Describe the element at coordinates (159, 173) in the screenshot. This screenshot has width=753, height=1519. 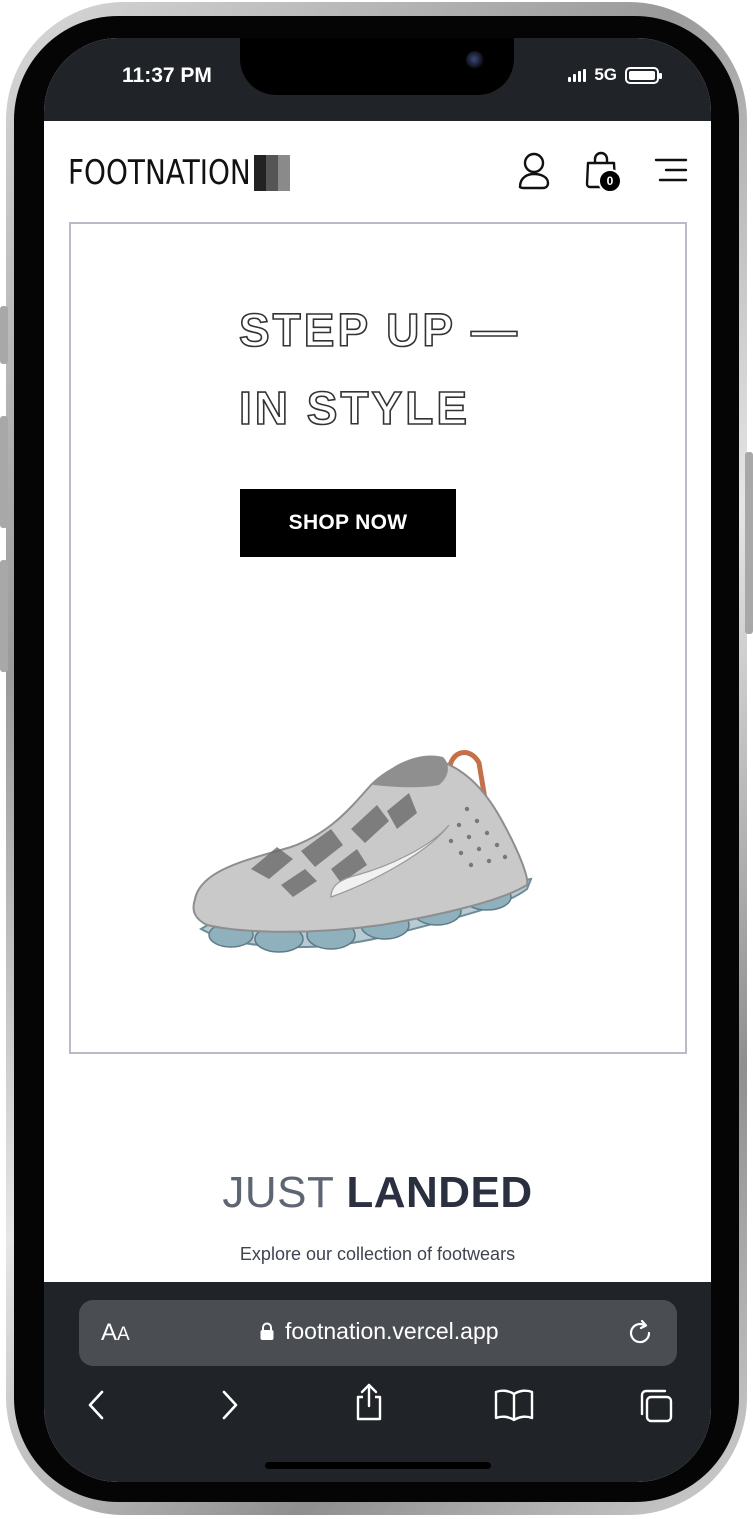
I see `logo-text: FOOTNATION` at that location.